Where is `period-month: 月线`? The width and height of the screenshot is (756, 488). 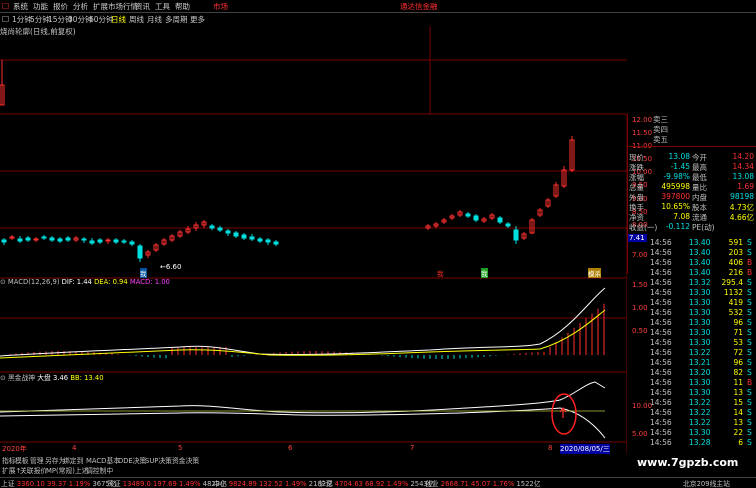 period-month: 月线 is located at coordinates (154, 19).